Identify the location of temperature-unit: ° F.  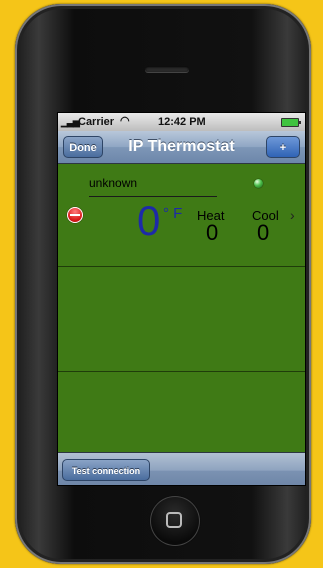
(173, 213).